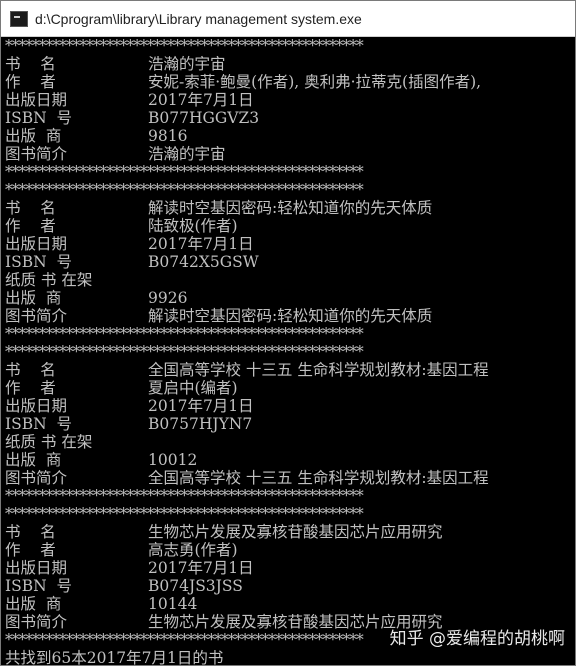 This screenshot has height=666, width=576. Describe the element at coordinates (290, 388) in the screenshot. I see `record-row: 作 者 夏启中(编者)` at that location.